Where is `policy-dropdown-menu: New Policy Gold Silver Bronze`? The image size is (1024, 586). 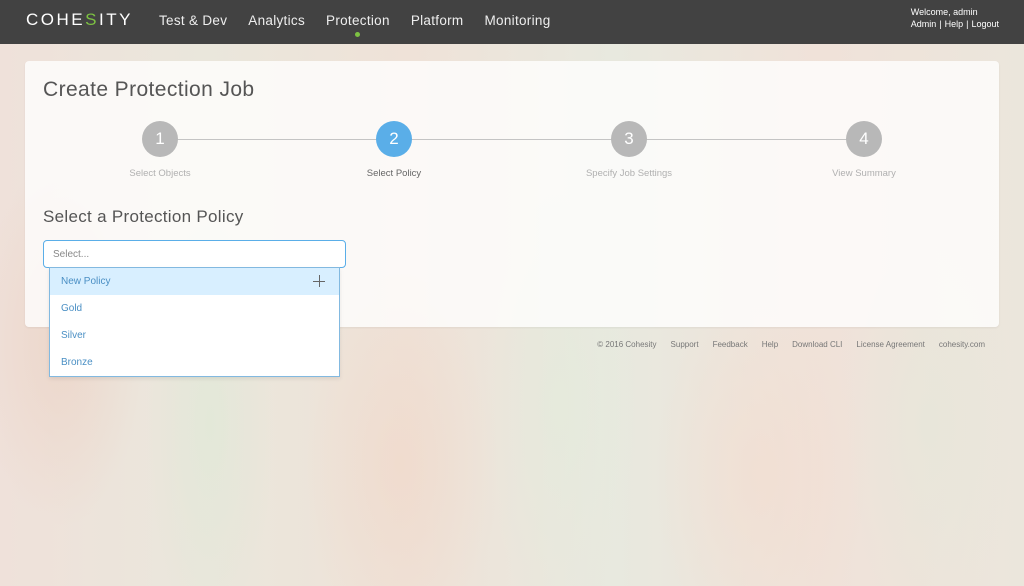
policy-dropdown-menu: New Policy Gold Silver Bronze is located at coordinates (194, 322).